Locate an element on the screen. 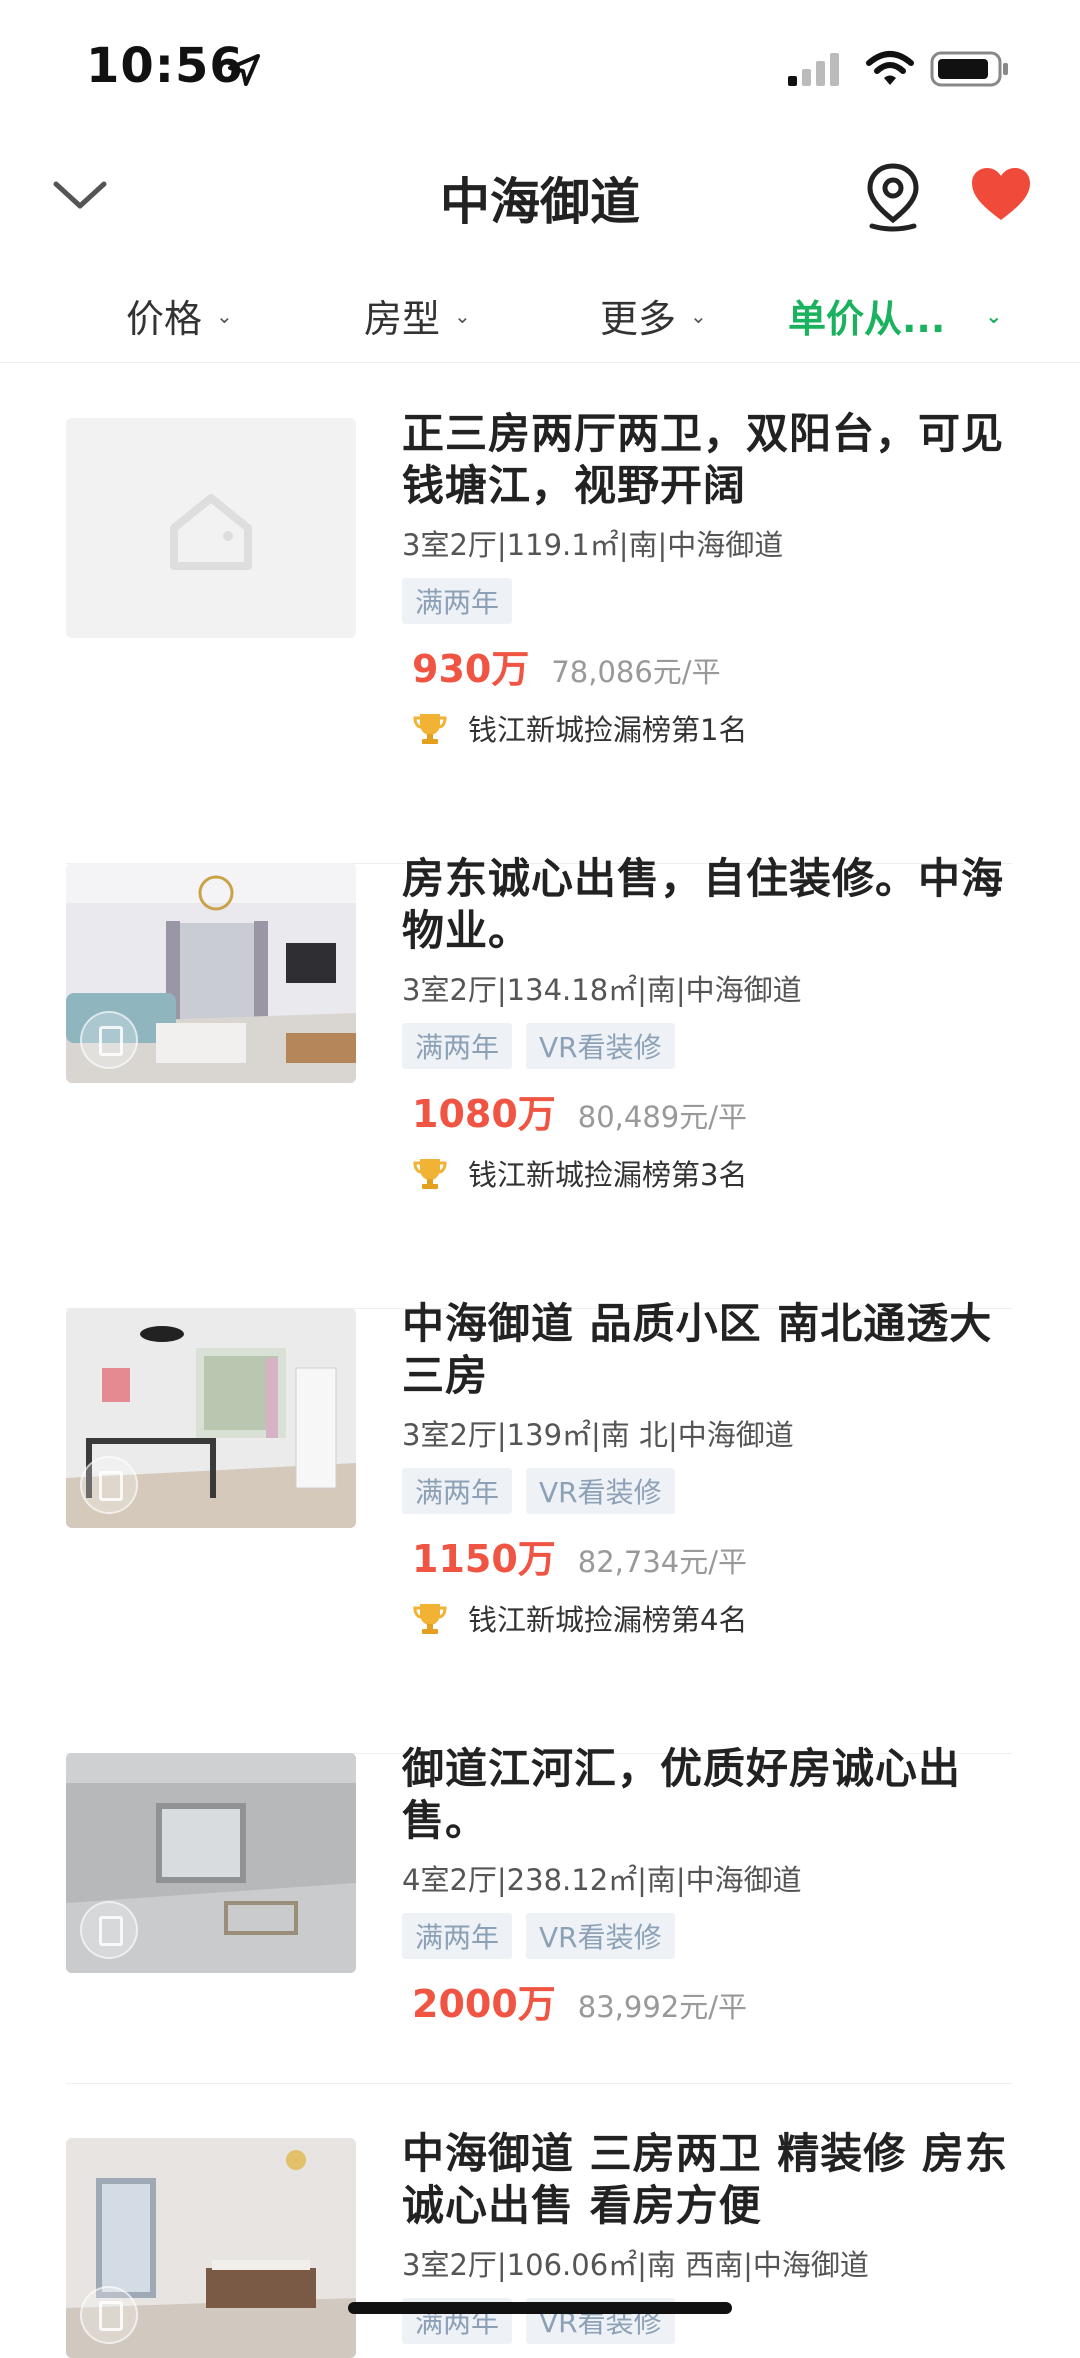  filter-price: 价格 ⌄ is located at coordinates (179, 315).